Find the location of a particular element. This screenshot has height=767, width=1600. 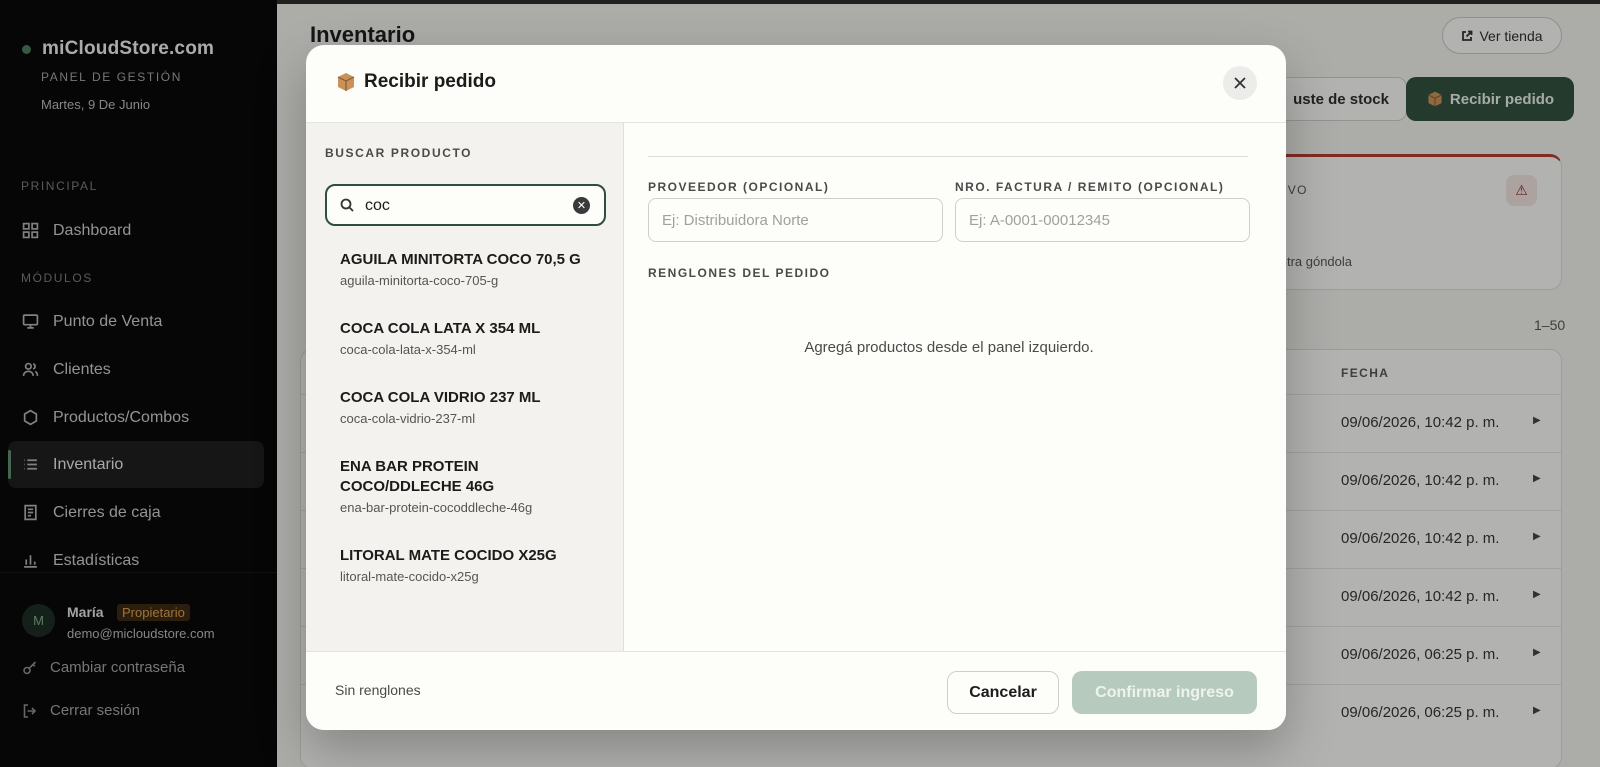

modal-title: Recibir pedido is located at coordinates (415, 82).